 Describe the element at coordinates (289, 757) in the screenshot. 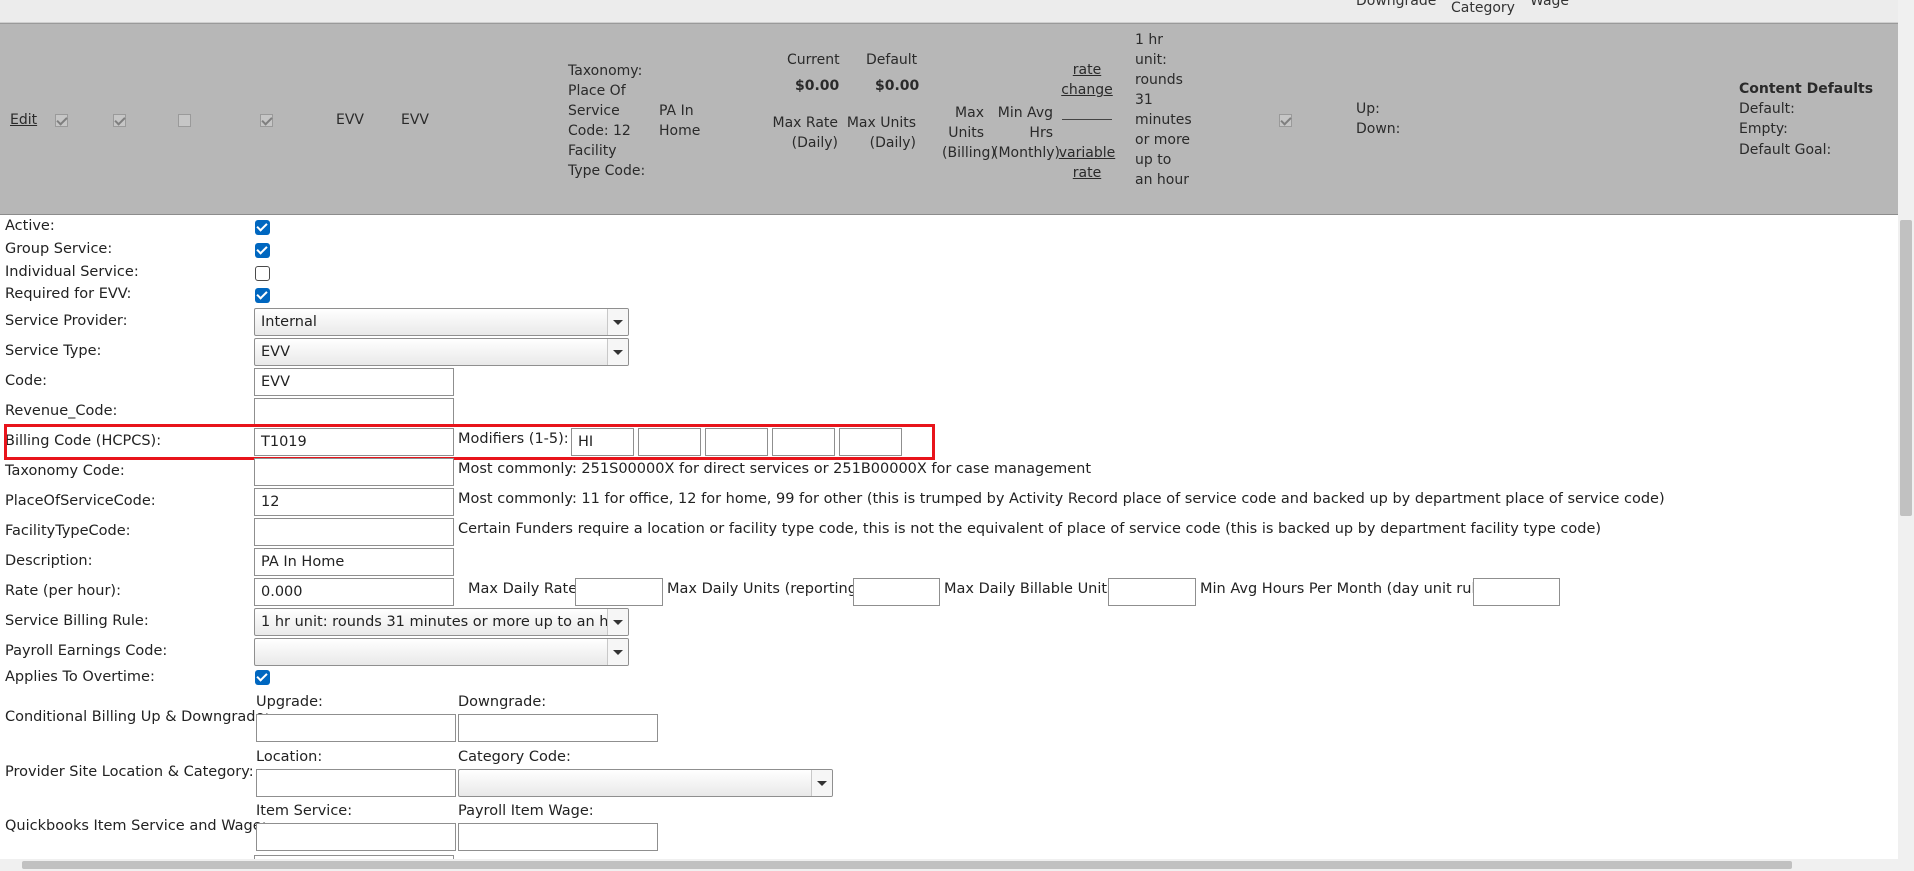

I see `location-label: Location:` at that location.